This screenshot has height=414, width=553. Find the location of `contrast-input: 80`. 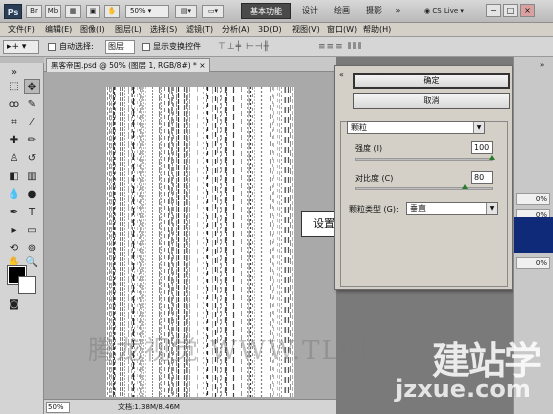

contrast-input: 80 is located at coordinates (482, 177).